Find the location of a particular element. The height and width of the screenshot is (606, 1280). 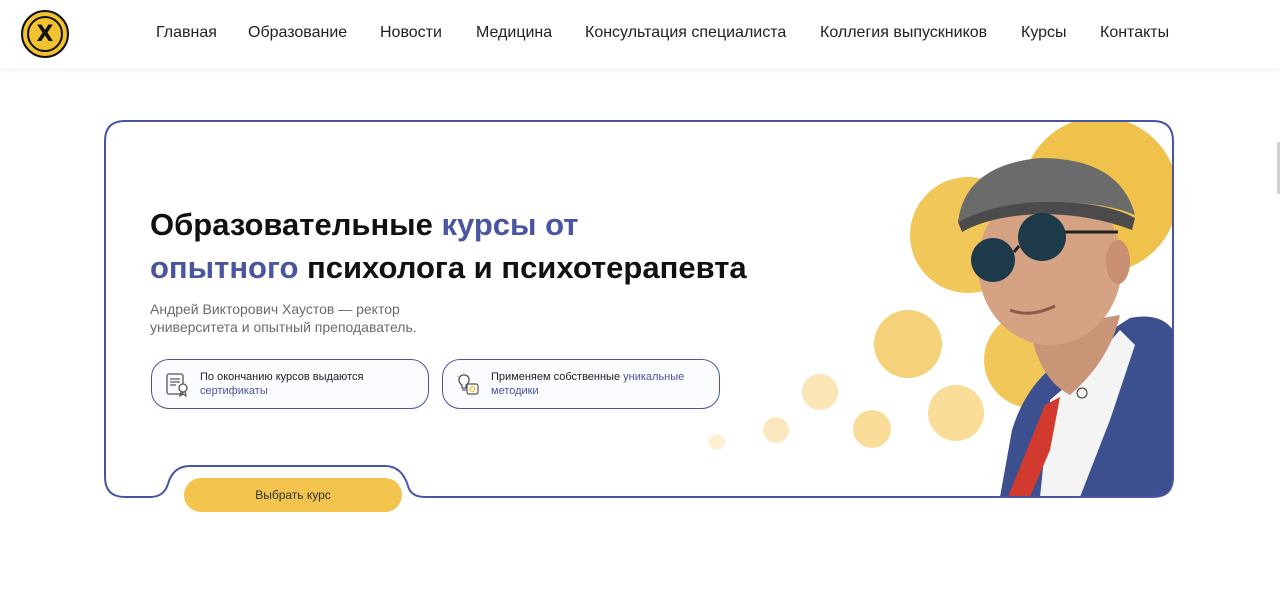

feature-text: По окончанию курсов выдаются is located at coordinates (282, 377).